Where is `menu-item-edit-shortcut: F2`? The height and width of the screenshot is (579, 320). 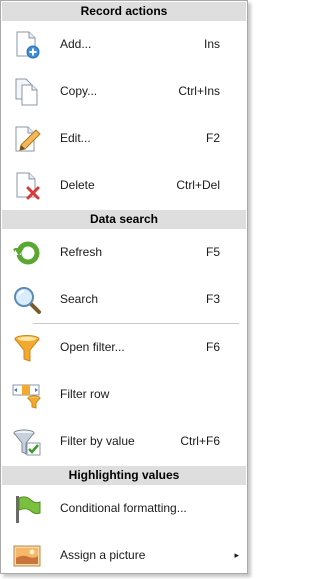 menu-item-edit-shortcut: F2 is located at coordinates (212, 138).